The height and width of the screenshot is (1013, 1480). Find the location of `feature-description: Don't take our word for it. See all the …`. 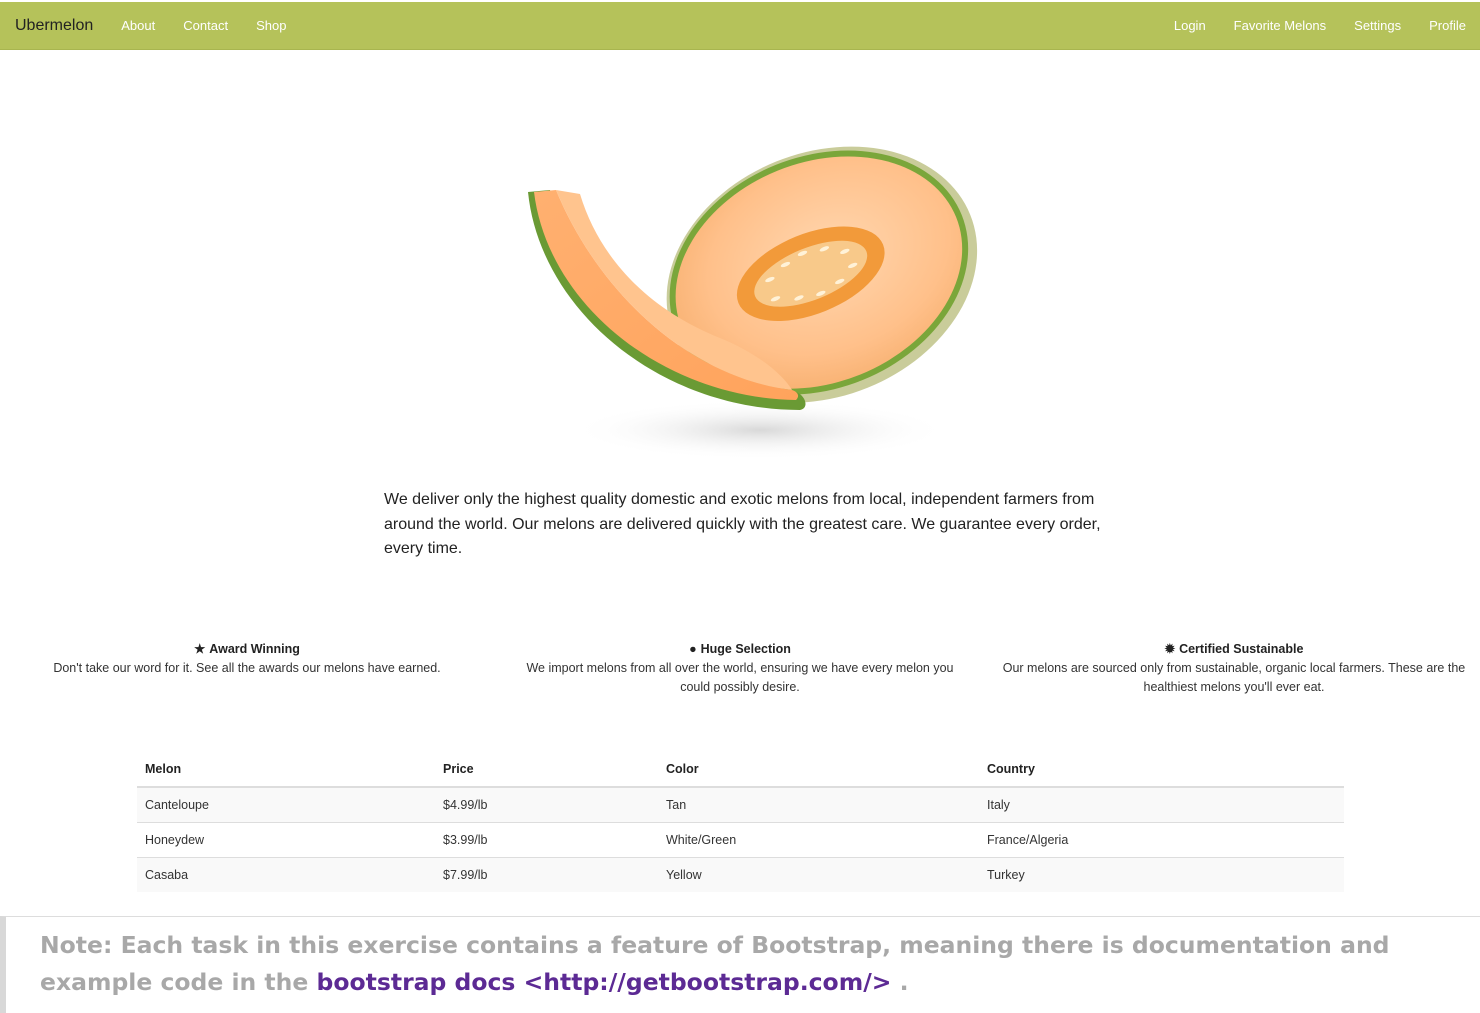

feature-description: Don't take our word for it. See all the … is located at coordinates (247, 668).